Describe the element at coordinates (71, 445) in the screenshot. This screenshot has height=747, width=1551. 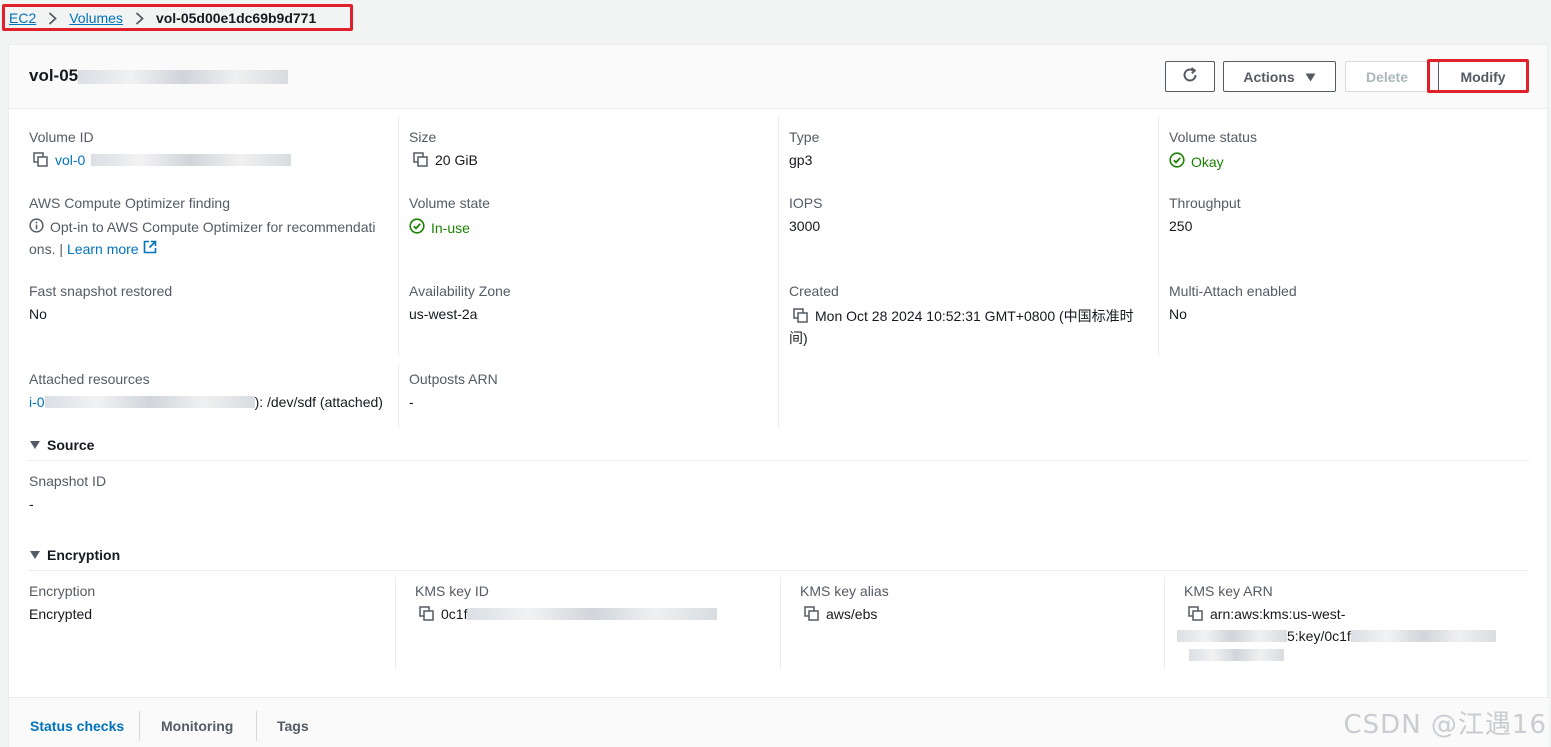
I see `source-heading: Source` at that location.